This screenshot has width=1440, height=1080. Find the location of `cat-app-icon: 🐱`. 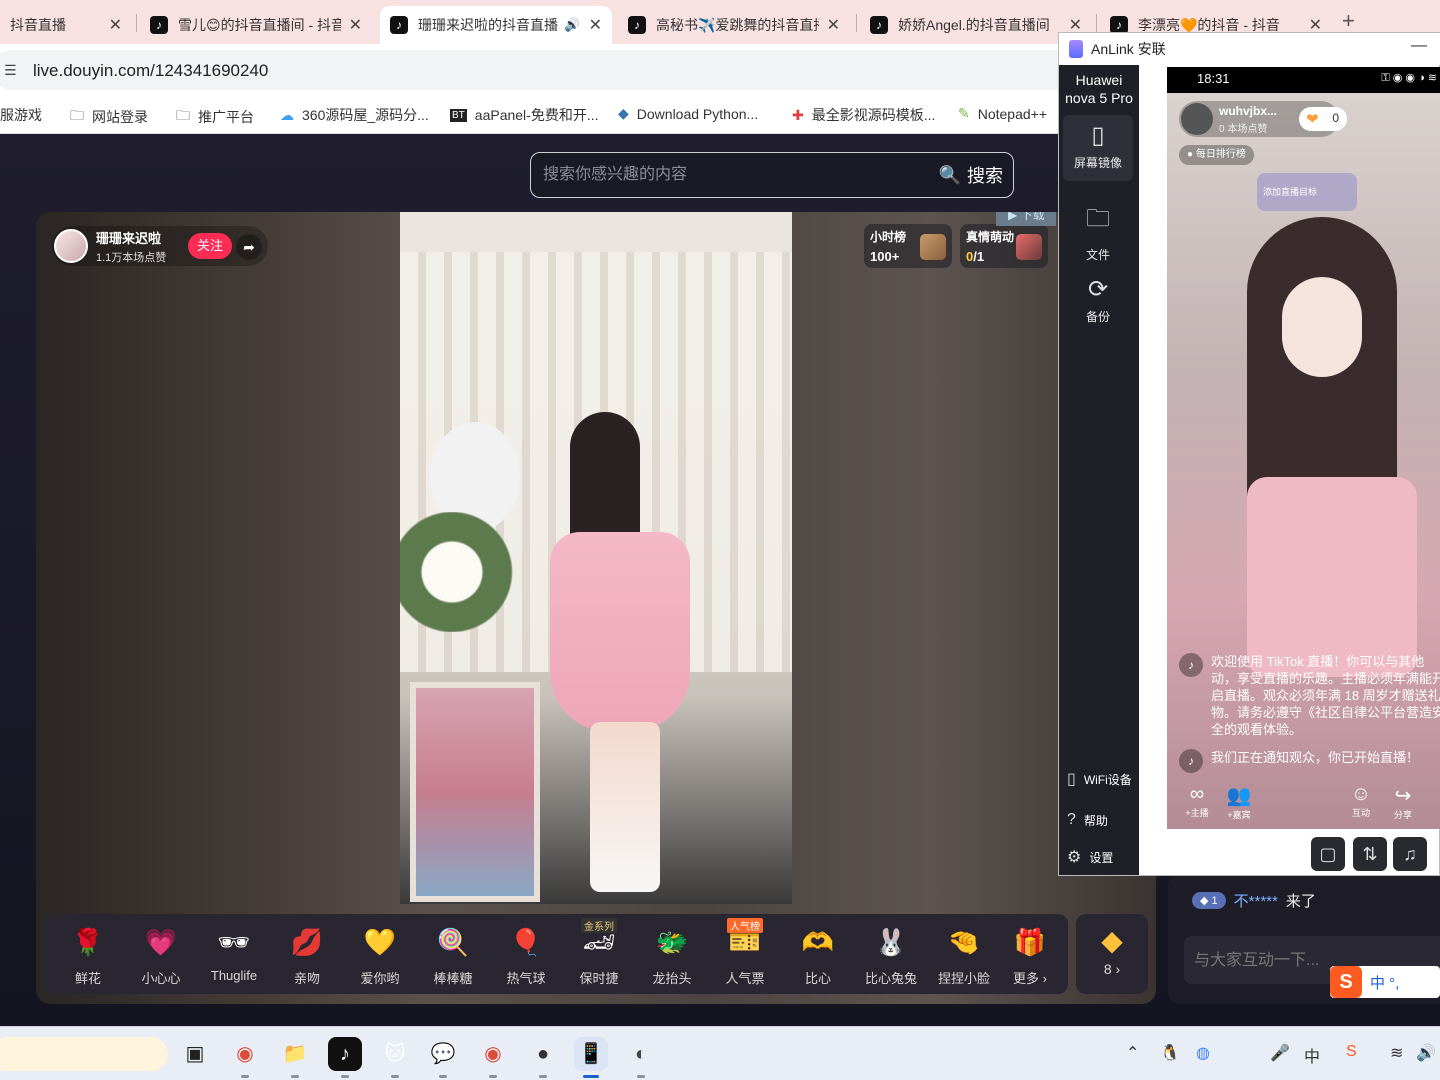

cat-app-icon: 🐱 is located at coordinates (395, 1057).